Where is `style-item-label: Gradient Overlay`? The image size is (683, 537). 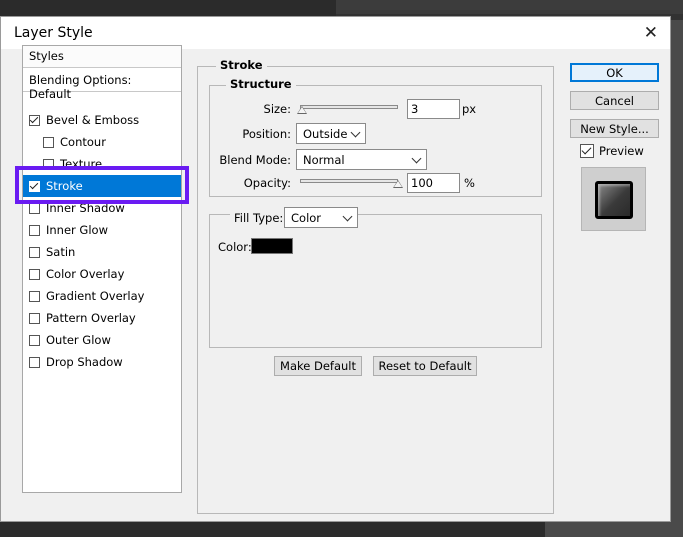
style-item-label: Gradient Overlay is located at coordinates (95, 296).